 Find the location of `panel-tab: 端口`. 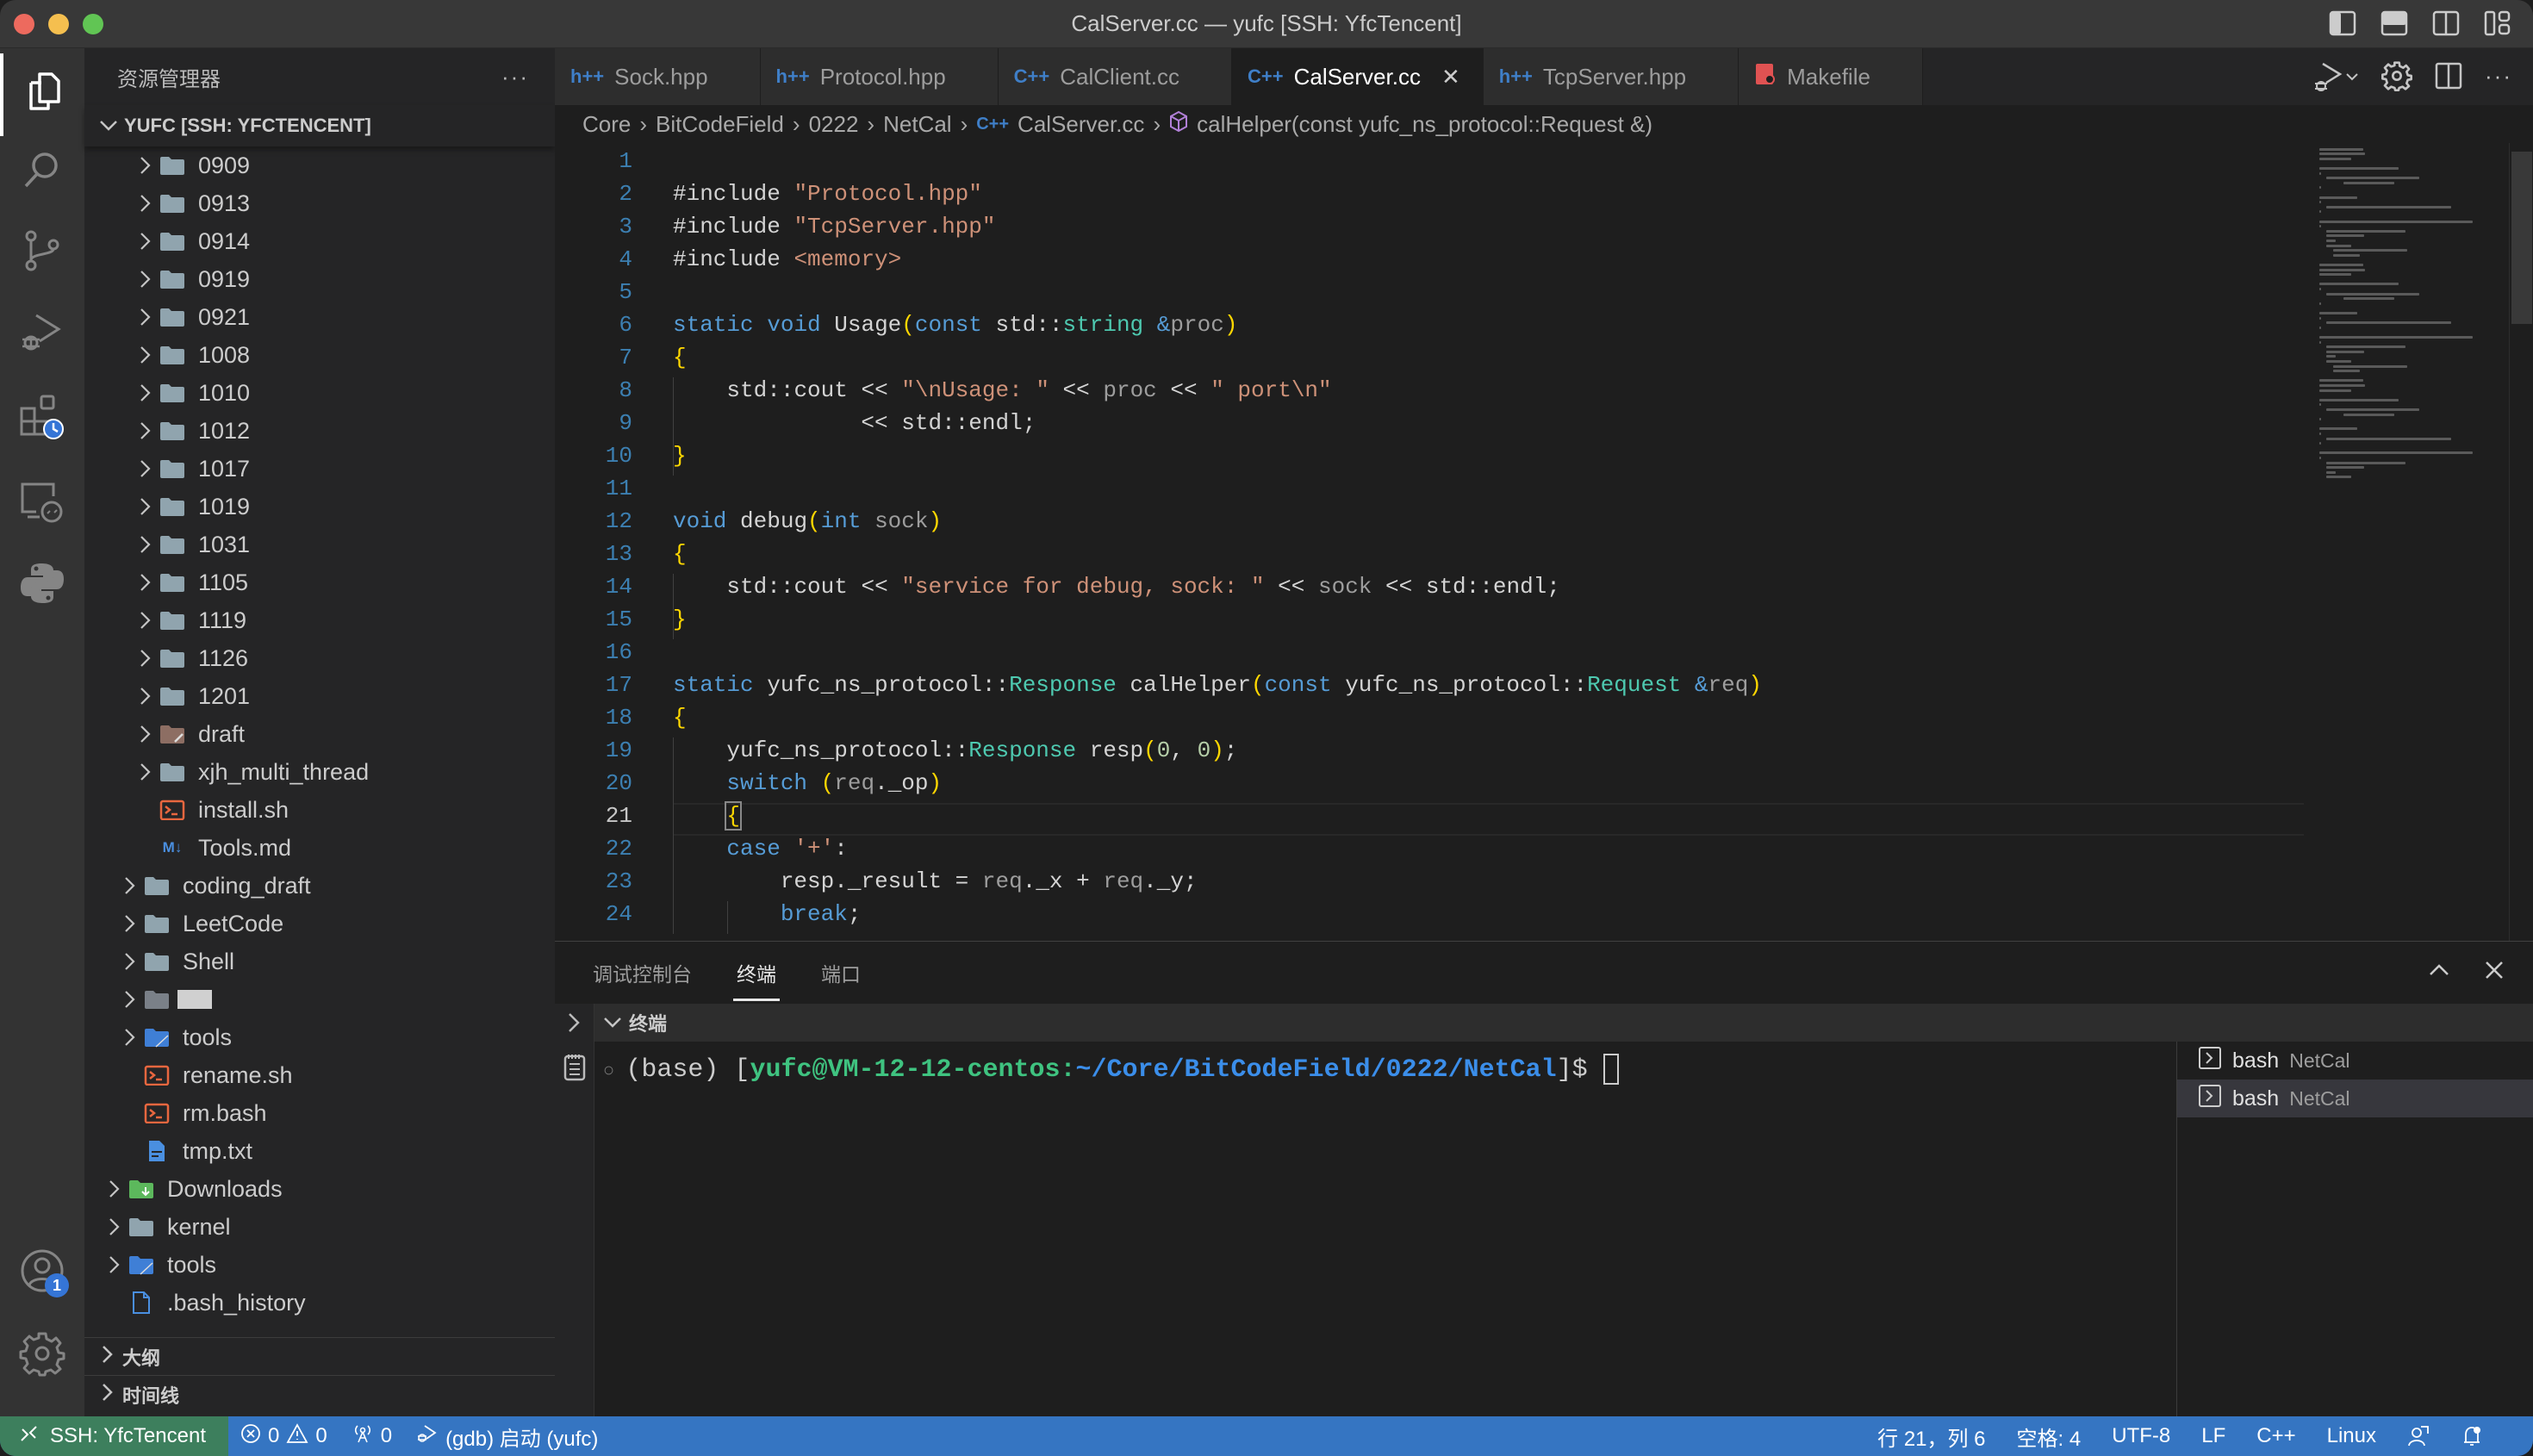

panel-tab: 端口 is located at coordinates (841, 973).